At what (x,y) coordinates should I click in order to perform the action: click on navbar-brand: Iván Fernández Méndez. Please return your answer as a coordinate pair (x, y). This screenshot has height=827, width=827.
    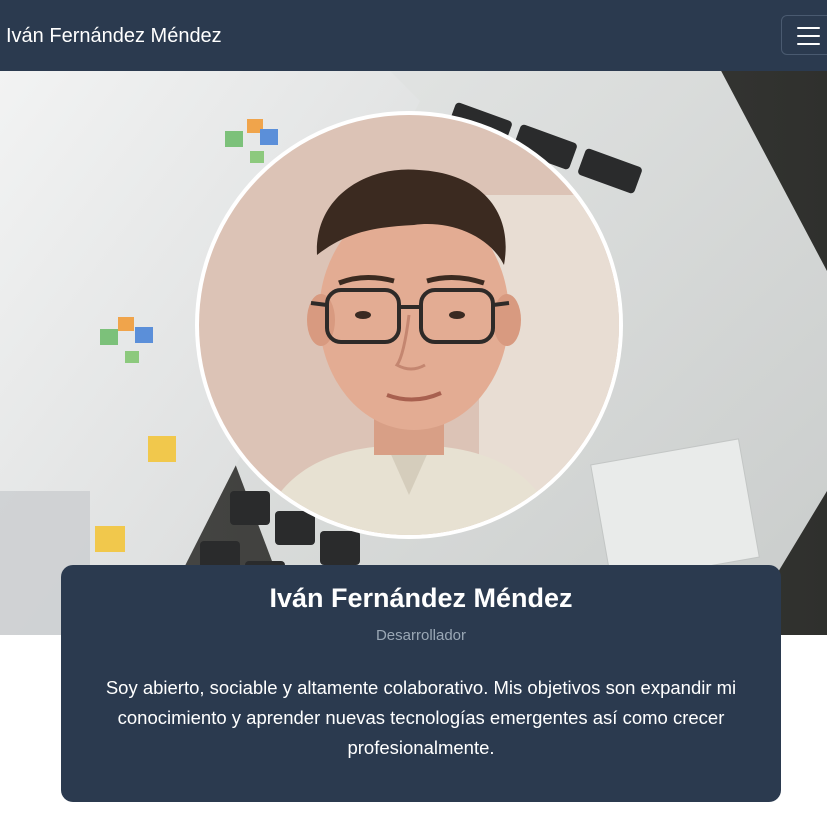
    Looking at the image, I should click on (114, 36).